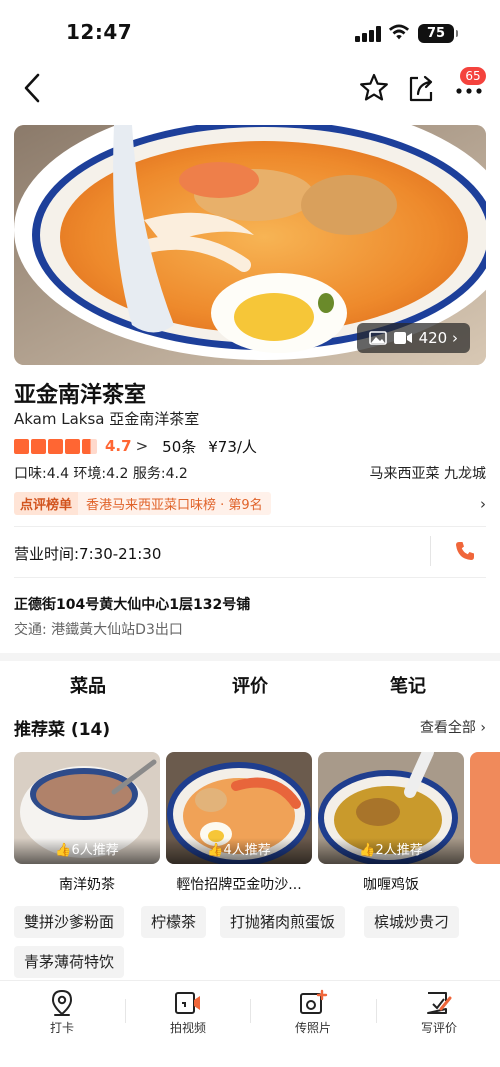 The height and width of the screenshot is (1067, 500). Describe the element at coordinates (34, 88) in the screenshot. I see `back-arrow-icon` at that location.